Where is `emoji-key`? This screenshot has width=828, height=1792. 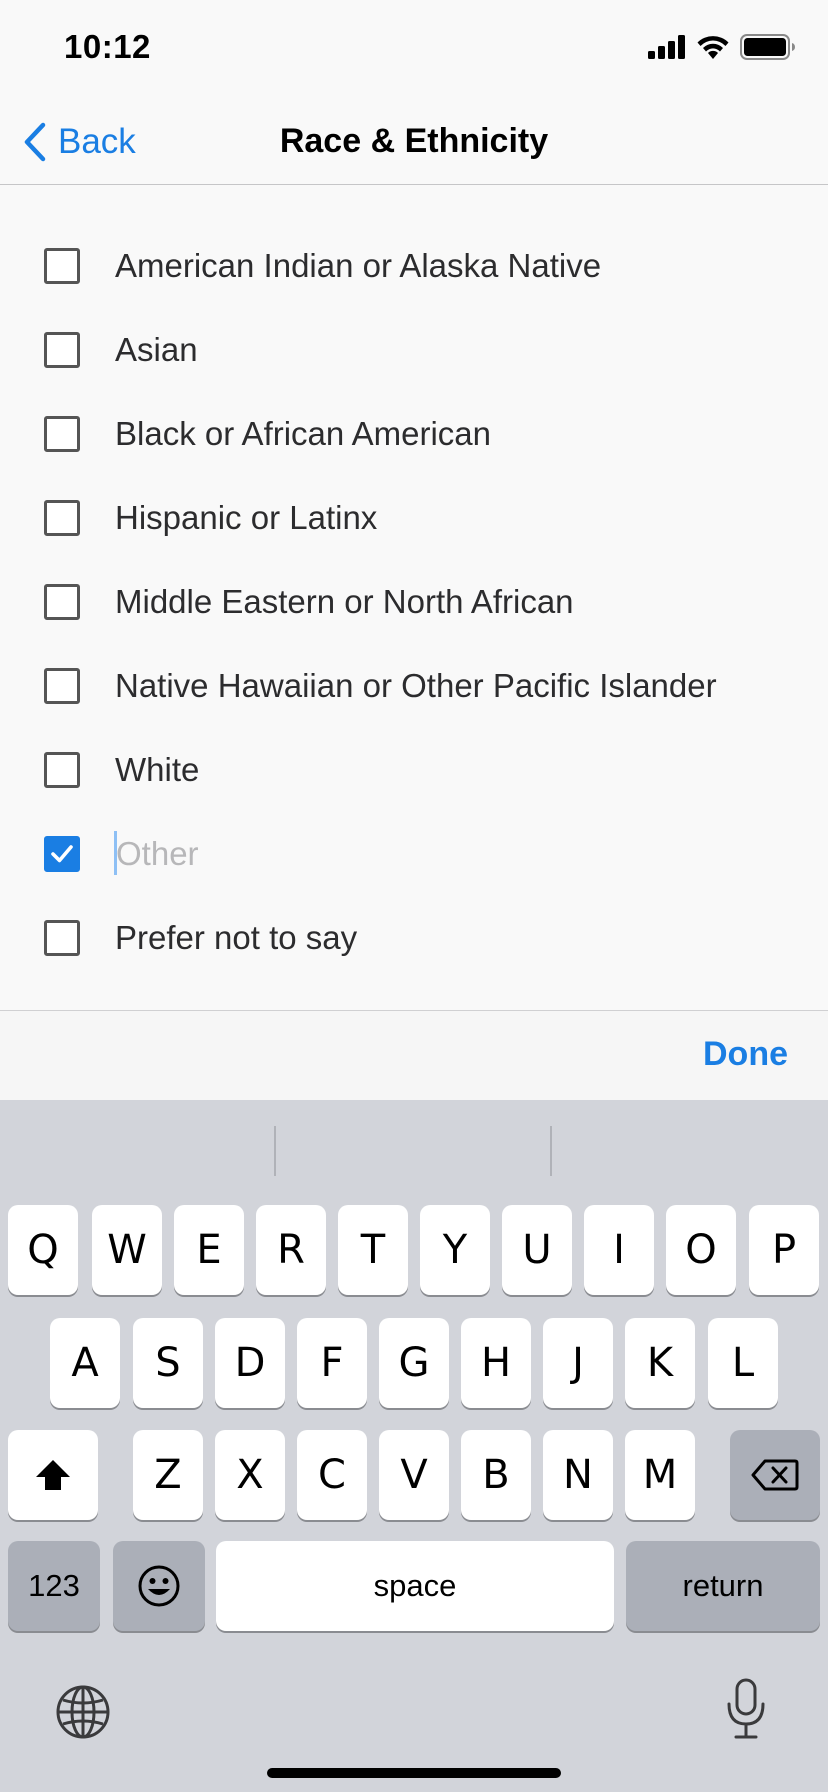 emoji-key is located at coordinates (159, 1586).